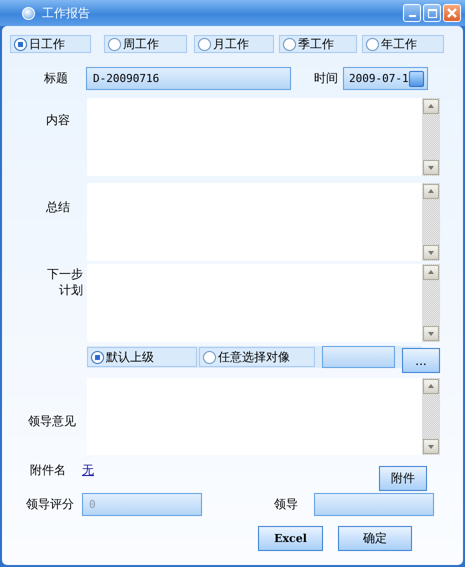 The height and width of the screenshot is (567, 465). What do you see at coordinates (290, 538) in the screenshot?
I see `action-button: Excel` at bounding box center [290, 538].